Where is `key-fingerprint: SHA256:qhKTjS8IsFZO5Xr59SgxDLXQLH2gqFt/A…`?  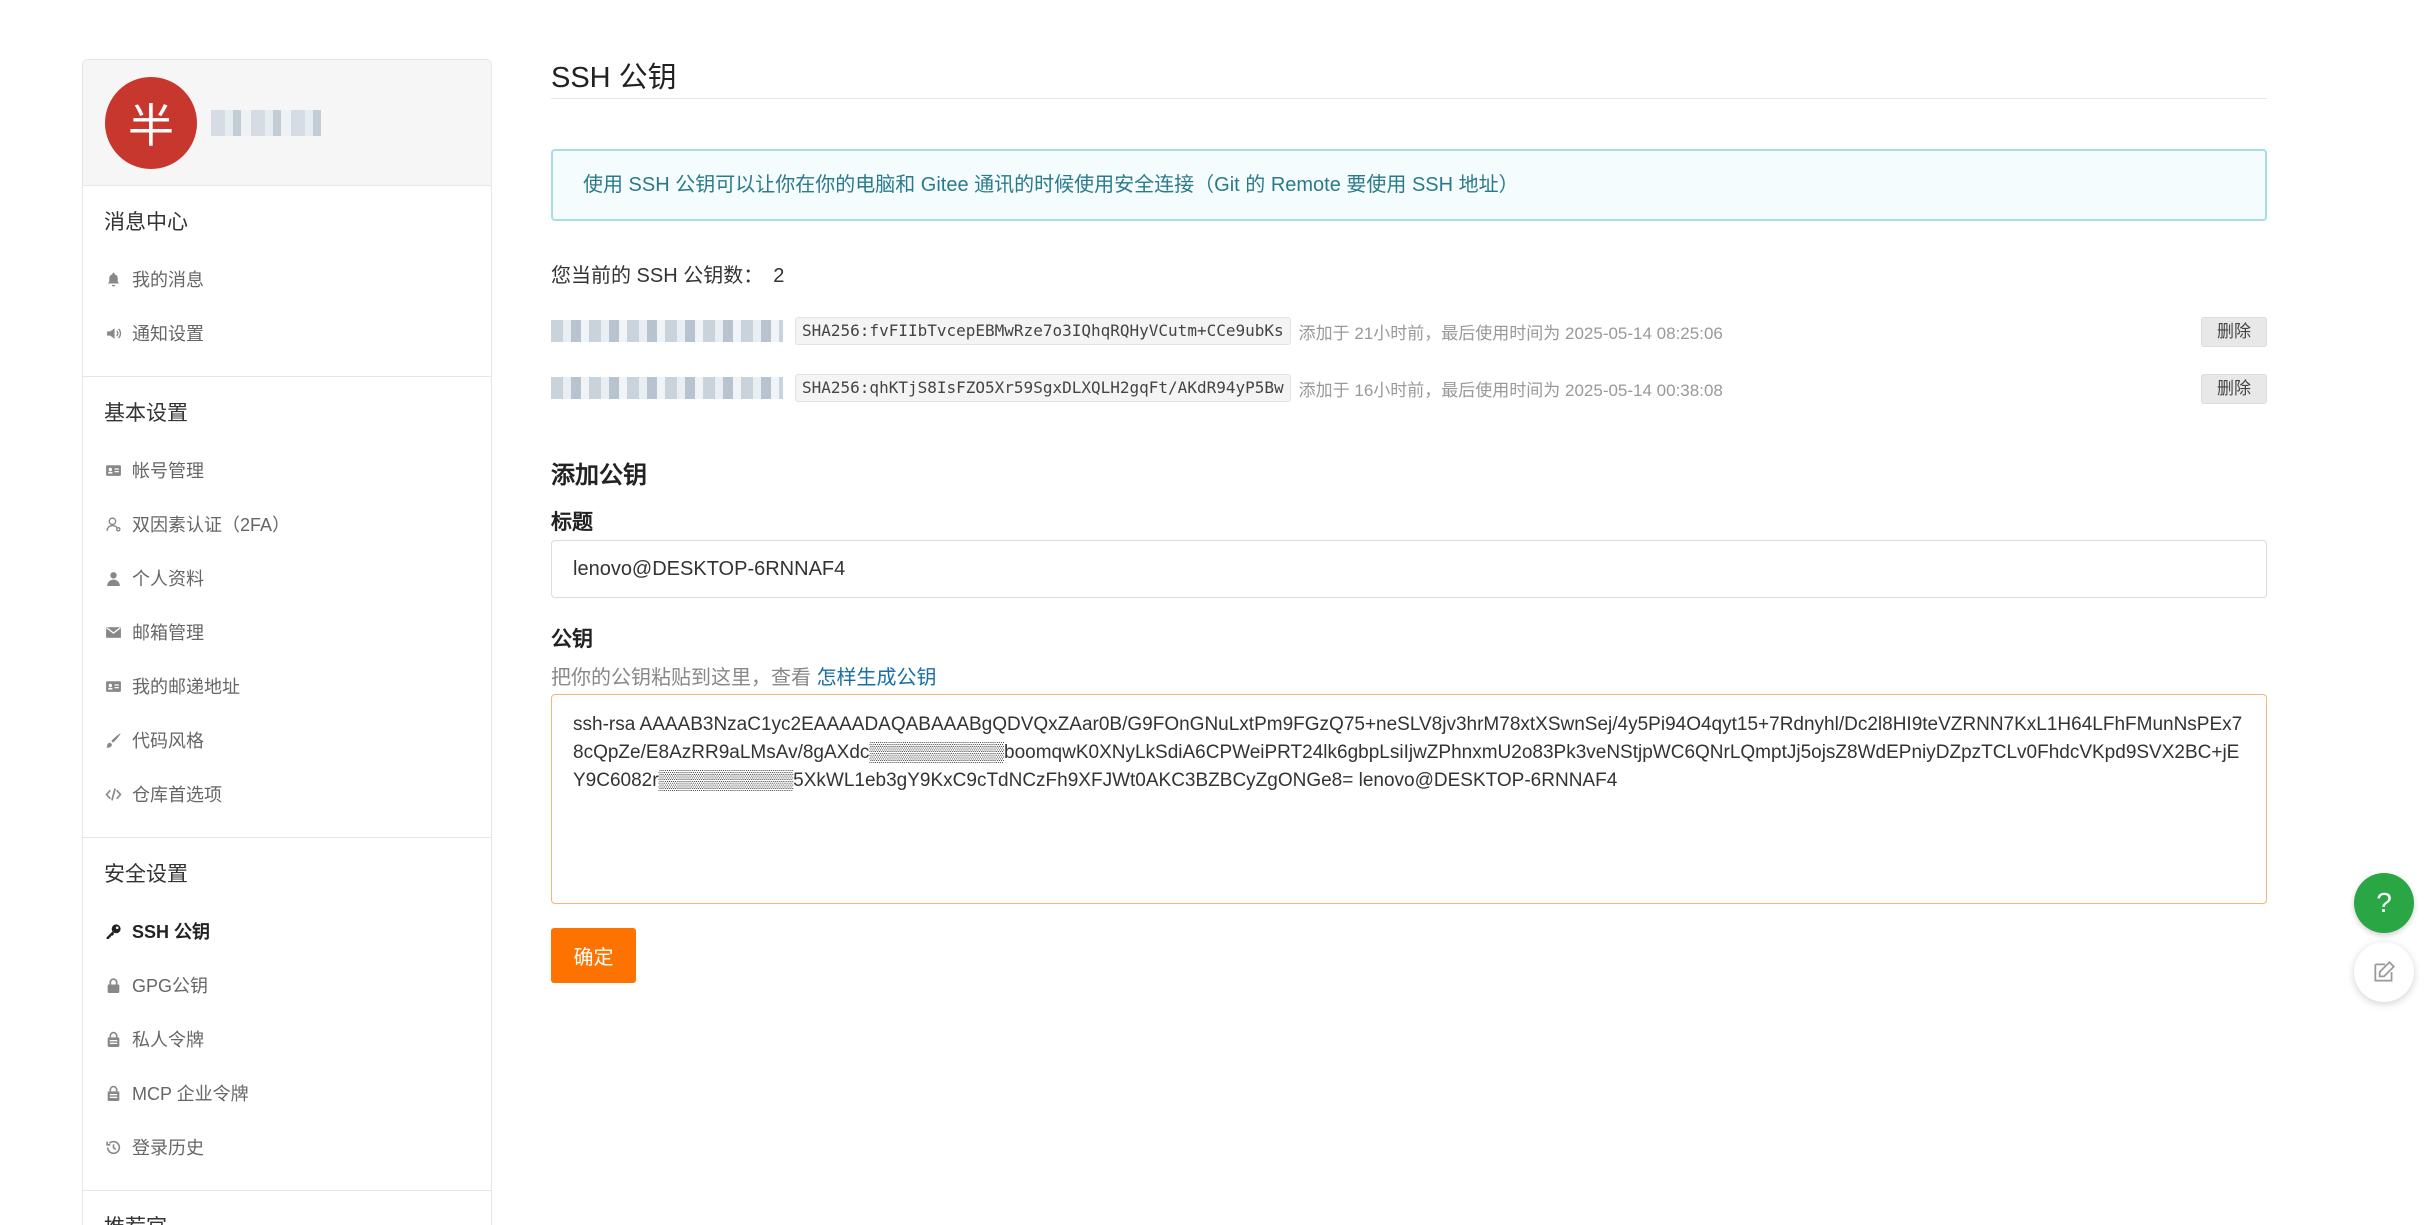 key-fingerprint: SHA256:qhKTjS8IsFZO5Xr59SgxDLXQLH2gqFt/A… is located at coordinates (1043, 388).